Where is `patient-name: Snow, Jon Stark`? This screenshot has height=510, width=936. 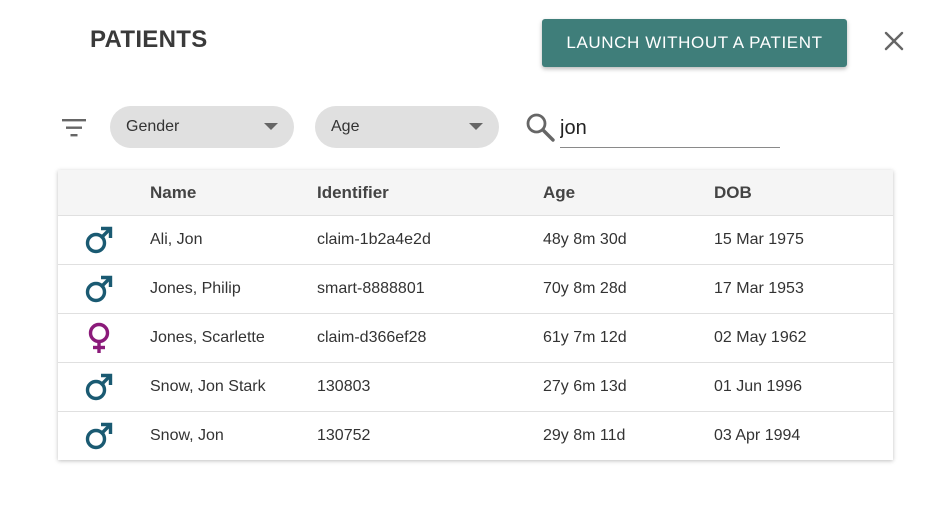
patient-name: Snow, Jon Stark is located at coordinates (208, 386).